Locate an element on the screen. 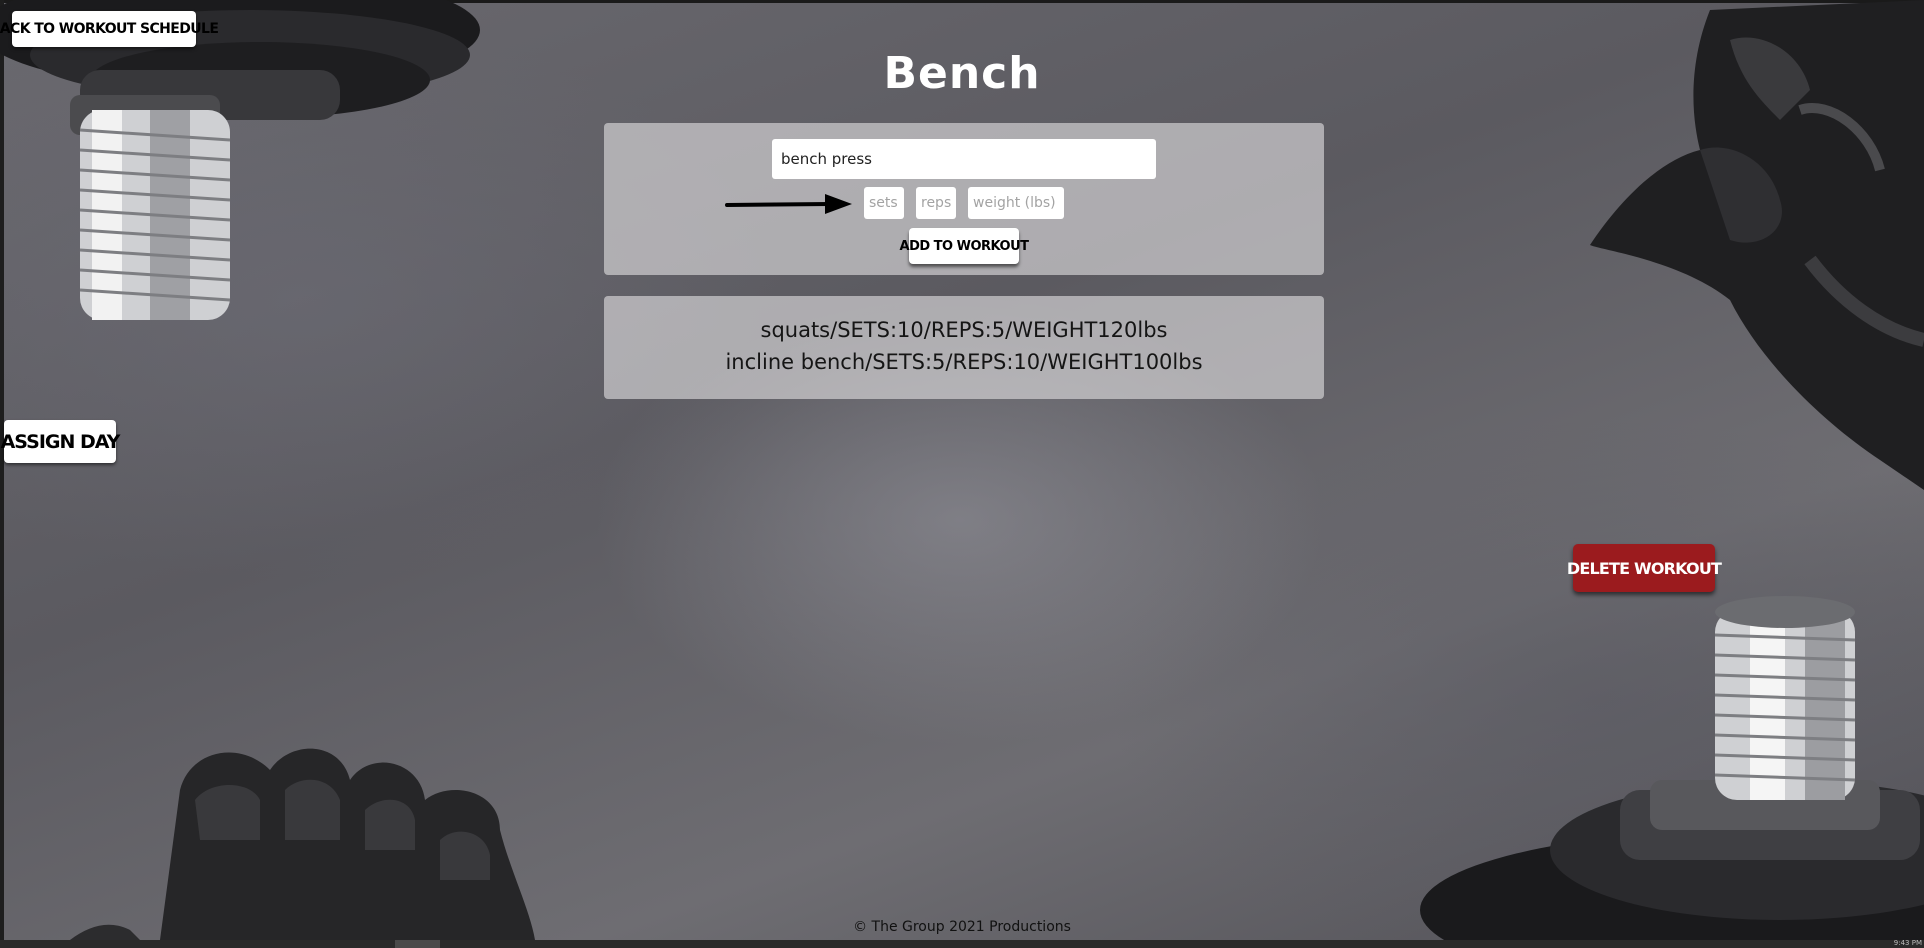 The width and height of the screenshot is (1924, 948). arrow-right-icon is located at coordinates (788, 204).